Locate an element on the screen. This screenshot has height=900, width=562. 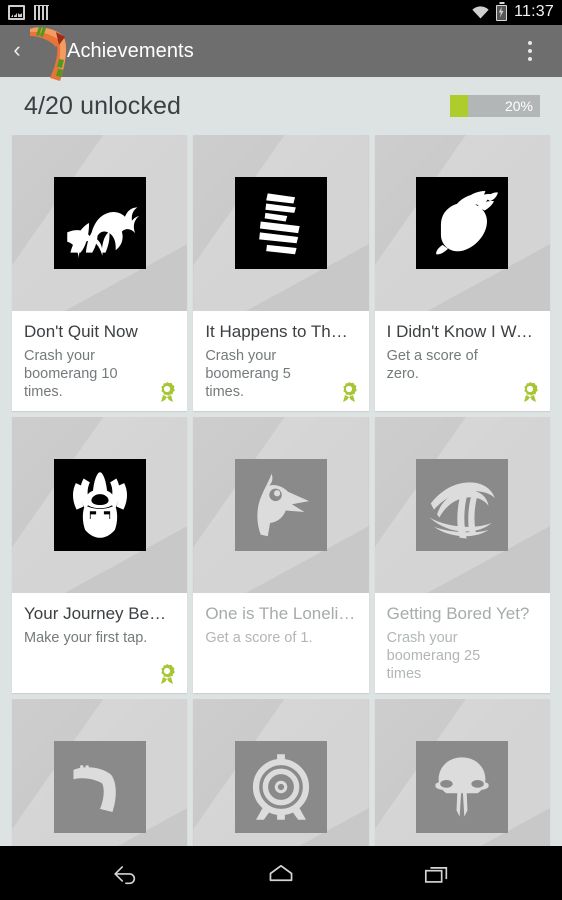
page-title: Achievements is located at coordinates (130, 50).